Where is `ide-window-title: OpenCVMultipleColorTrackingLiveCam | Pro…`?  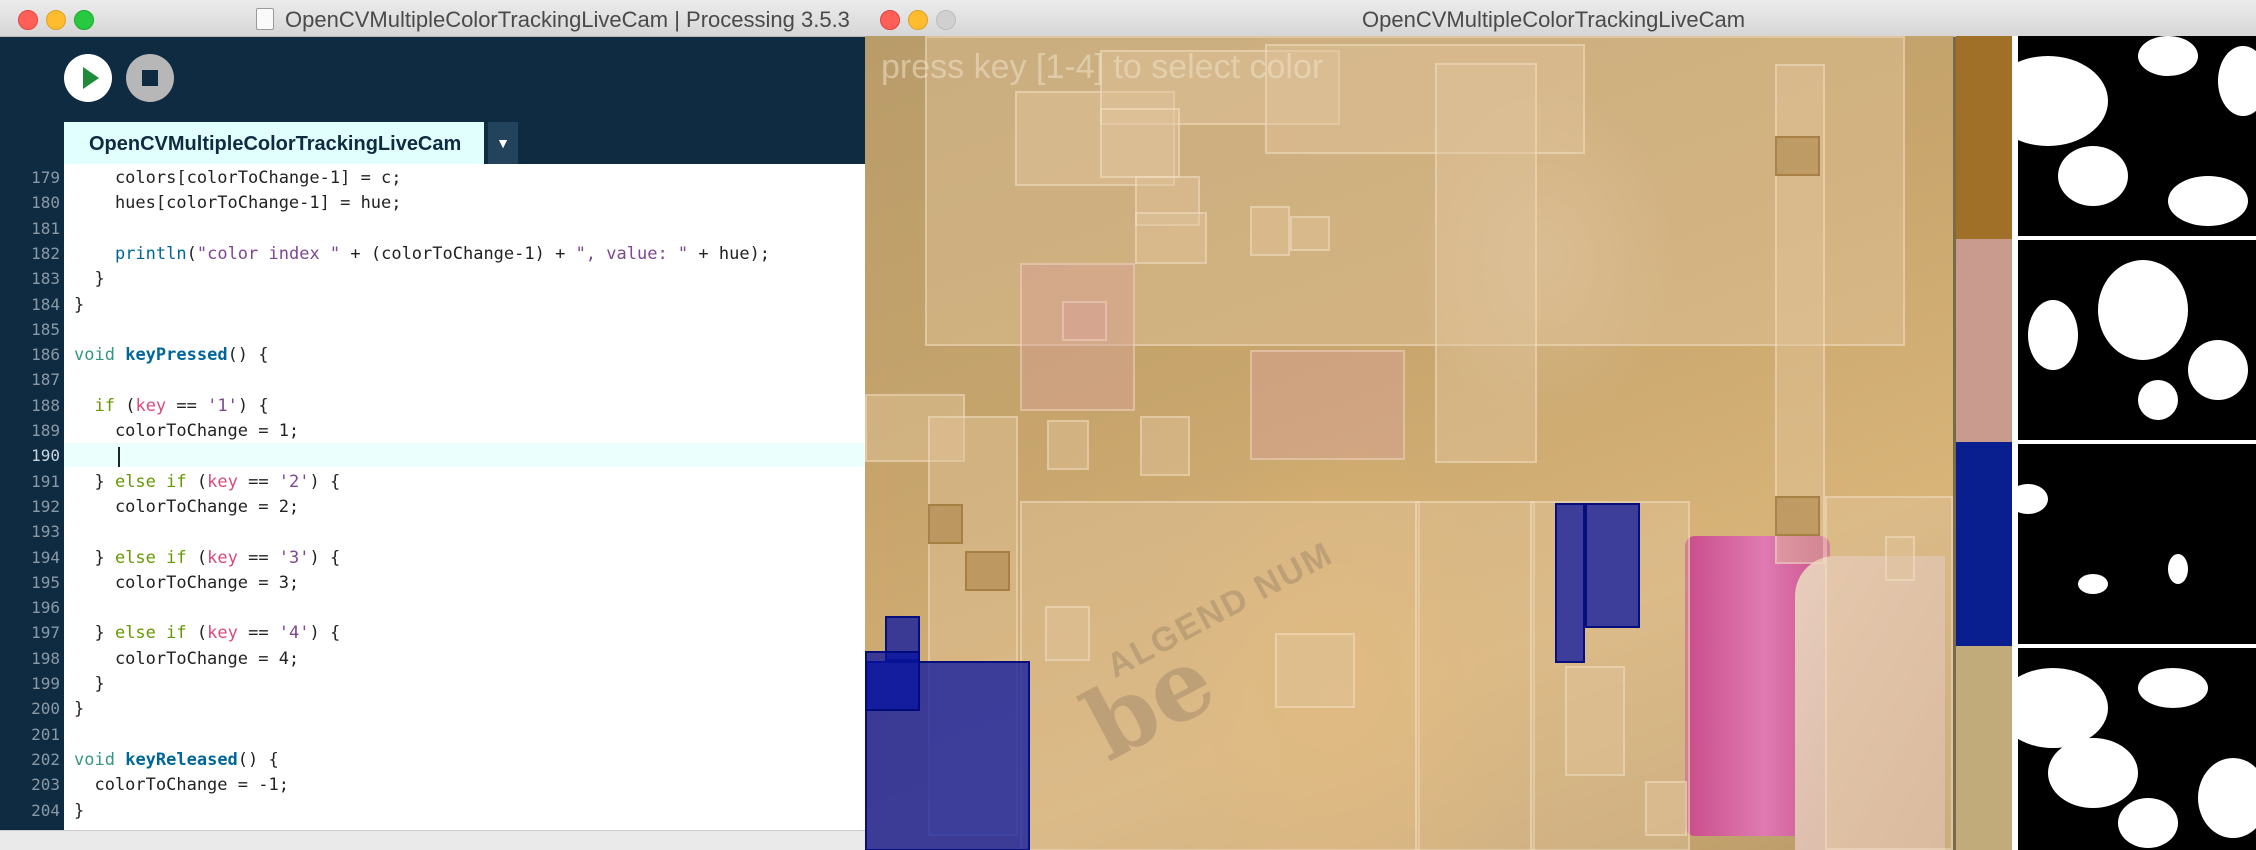
ide-window-title: OpenCVMultipleColorTrackingLiveCam | Pro… is located at coordinates (567, 19).